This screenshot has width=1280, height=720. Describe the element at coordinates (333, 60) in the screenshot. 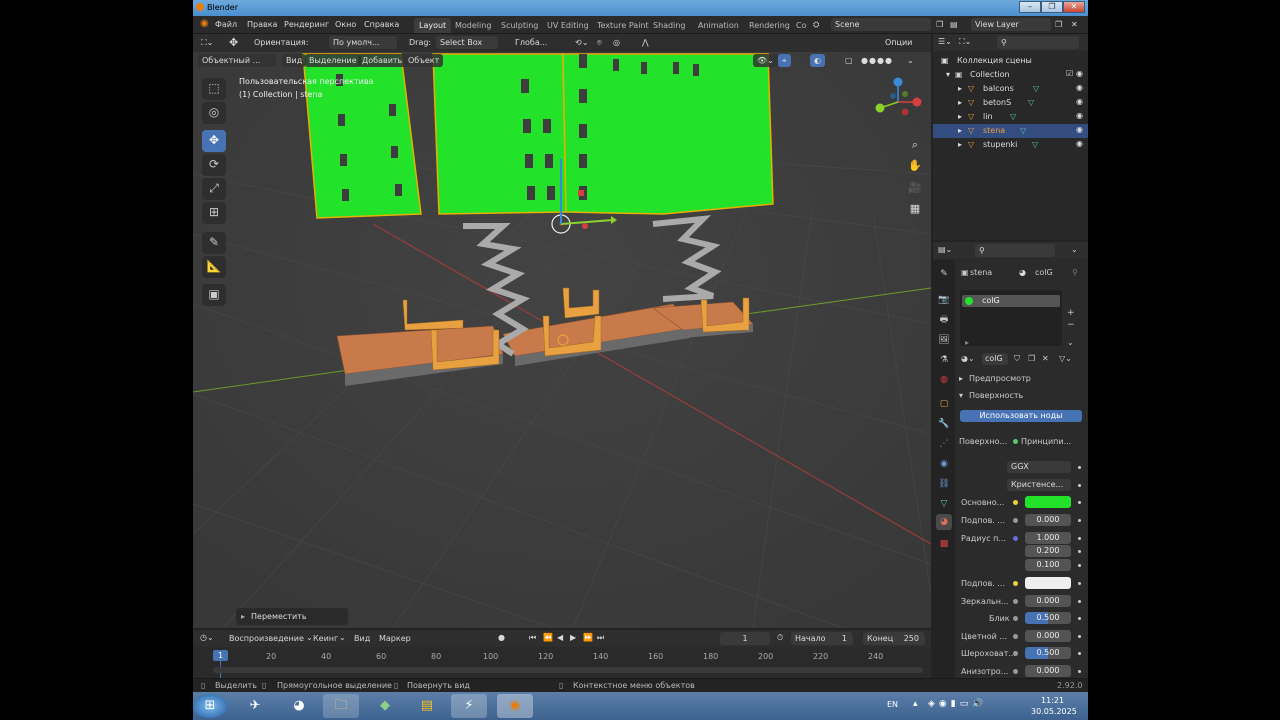

I see `menu-select: Выделение` at that location.